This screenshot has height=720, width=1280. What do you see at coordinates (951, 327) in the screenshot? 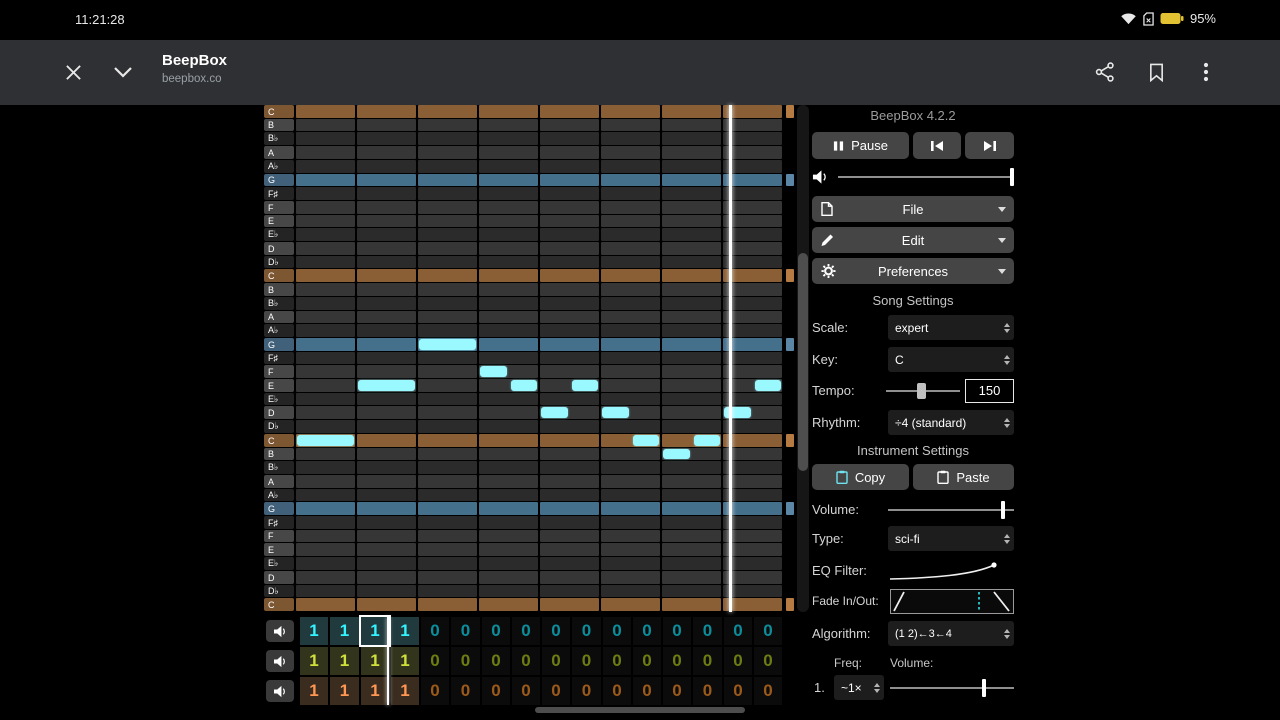
I see `scale-select: expert` at bounding box center [951, 327].